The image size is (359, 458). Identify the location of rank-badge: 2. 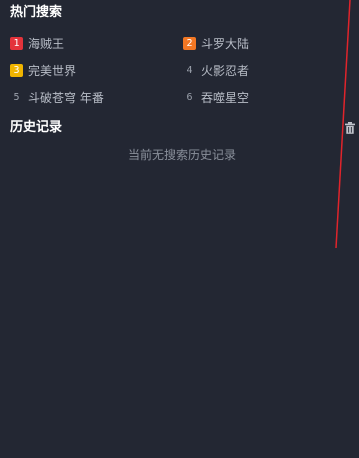
(189, 43).